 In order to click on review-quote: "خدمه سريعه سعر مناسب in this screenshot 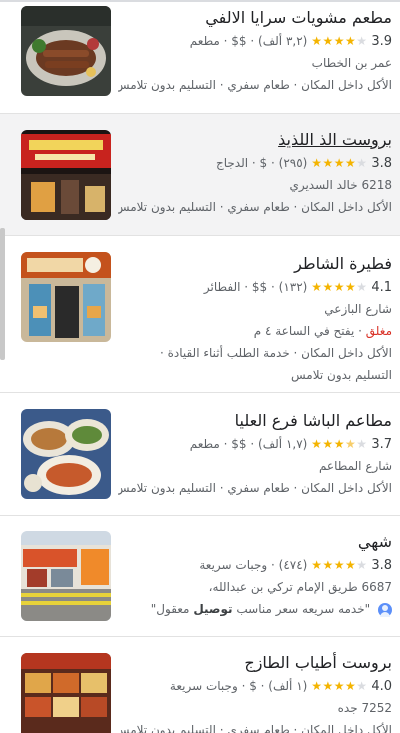, I will do `click(303, 609)`.